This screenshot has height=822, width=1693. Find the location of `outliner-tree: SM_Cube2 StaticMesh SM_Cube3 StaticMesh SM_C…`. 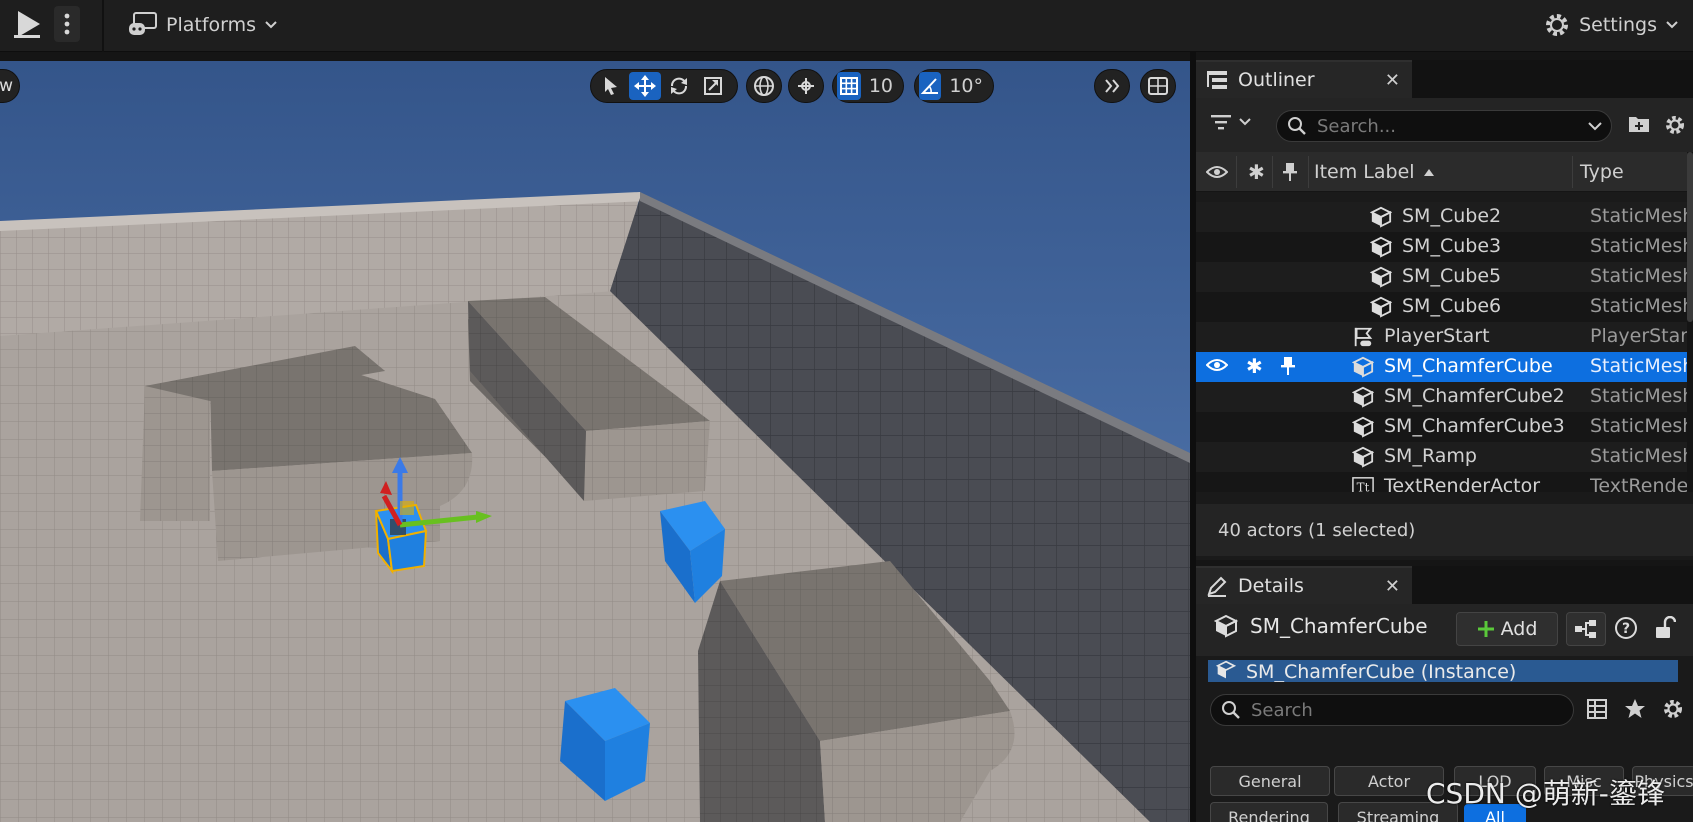

outliner-tree: SM_Cube2 StaticMesh SM_Cube3 StaticMesh SM_C… is located at coordinates (1444, 342).